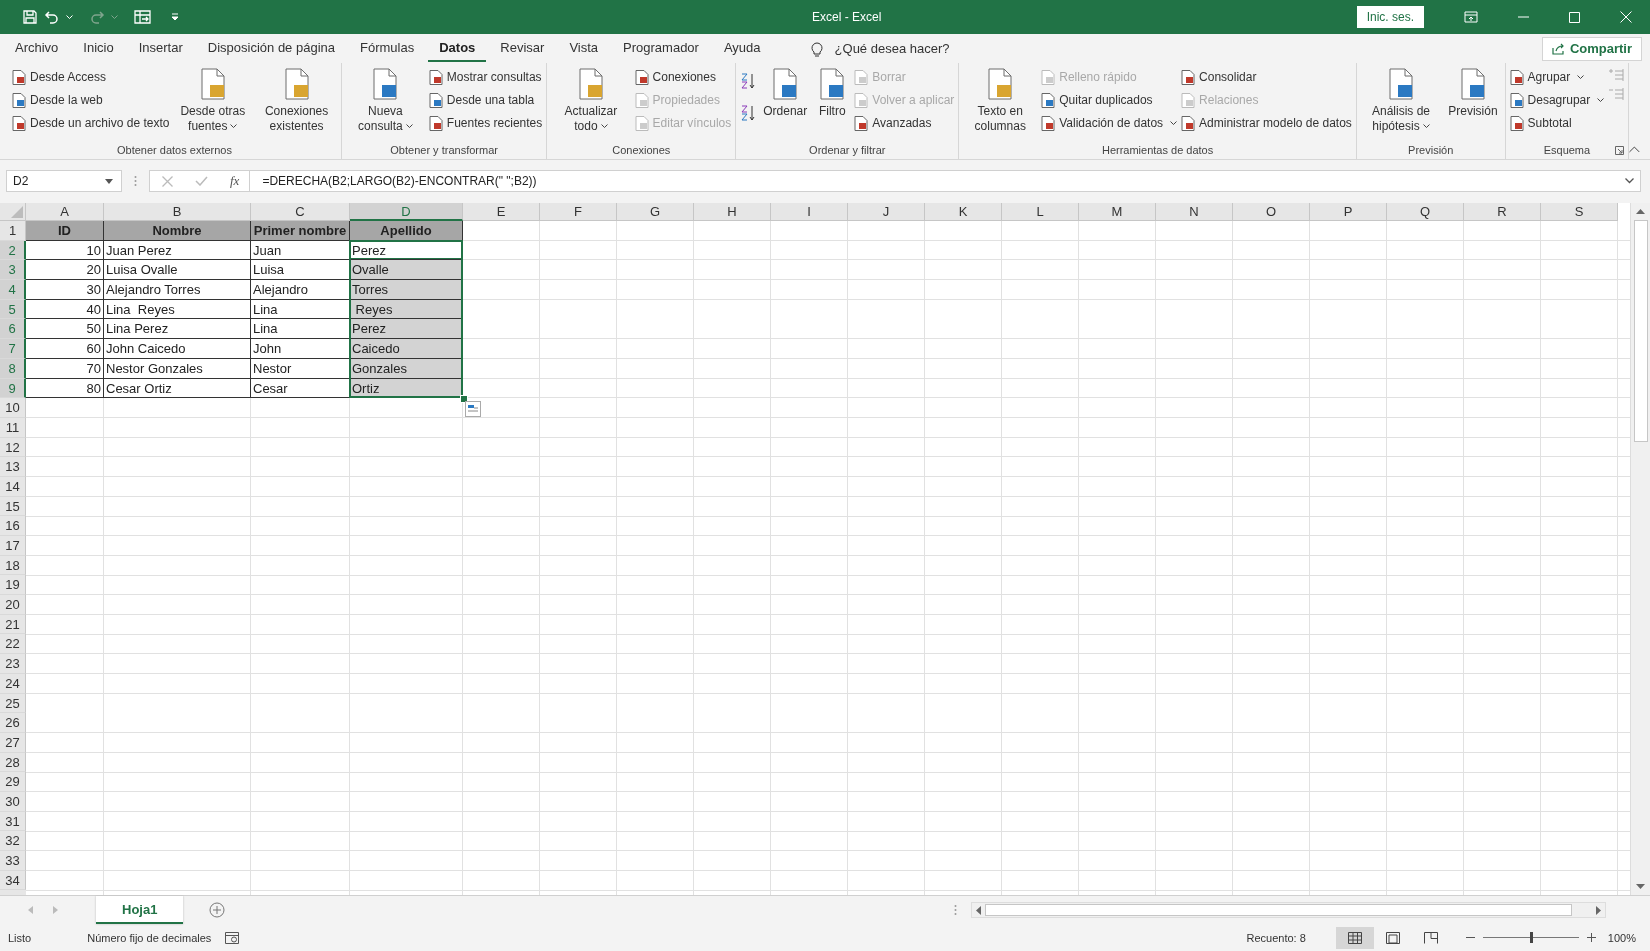 The width and height of the screenshot is (1650, 951). I want to click on collapse-ribbon-icon, so click(1634, 149).